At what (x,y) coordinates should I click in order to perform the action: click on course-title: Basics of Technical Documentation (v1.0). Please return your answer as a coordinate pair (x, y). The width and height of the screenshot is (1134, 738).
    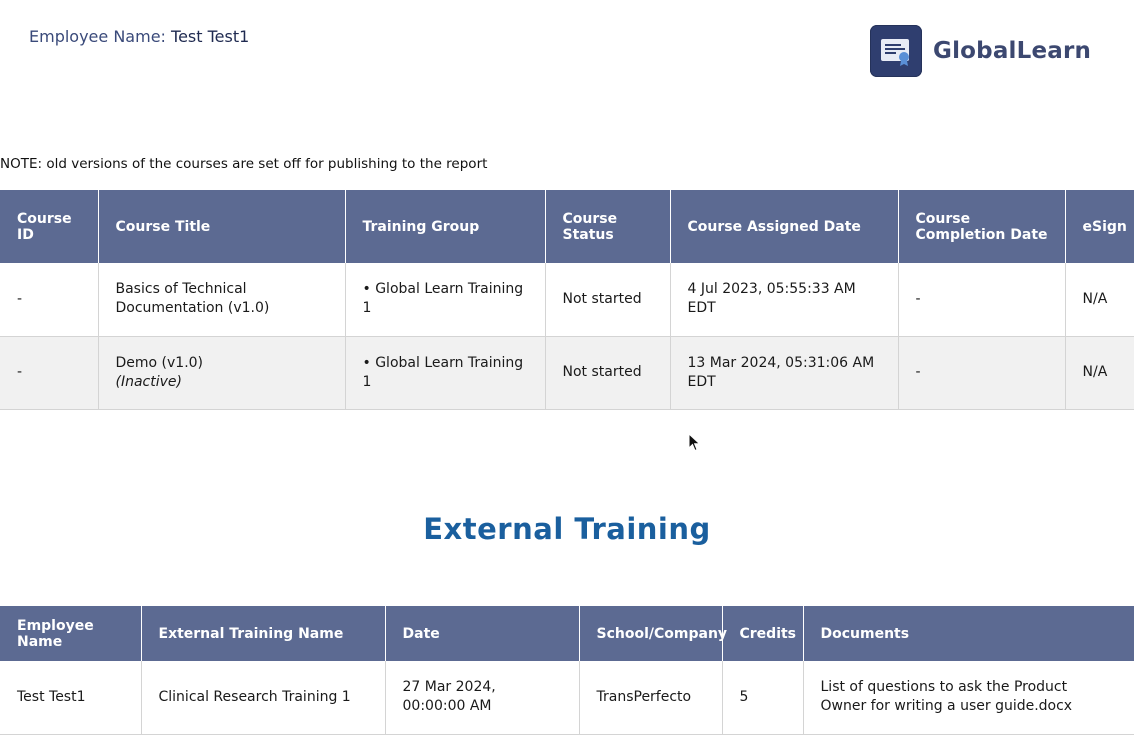
    Looking at the image, I should click on (222, 300).